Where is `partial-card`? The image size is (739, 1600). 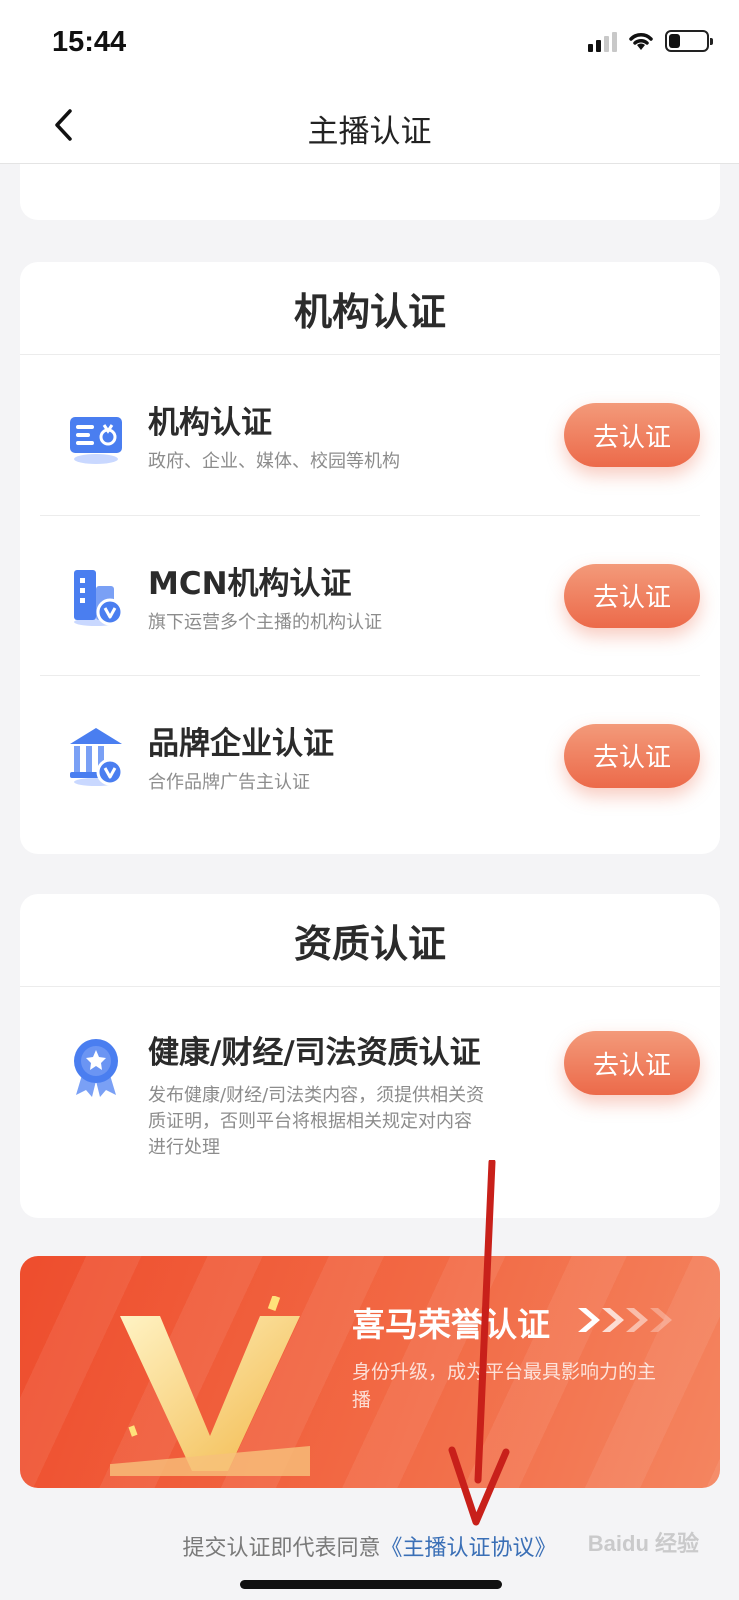 partial-card is located at coordinates (370, 192).